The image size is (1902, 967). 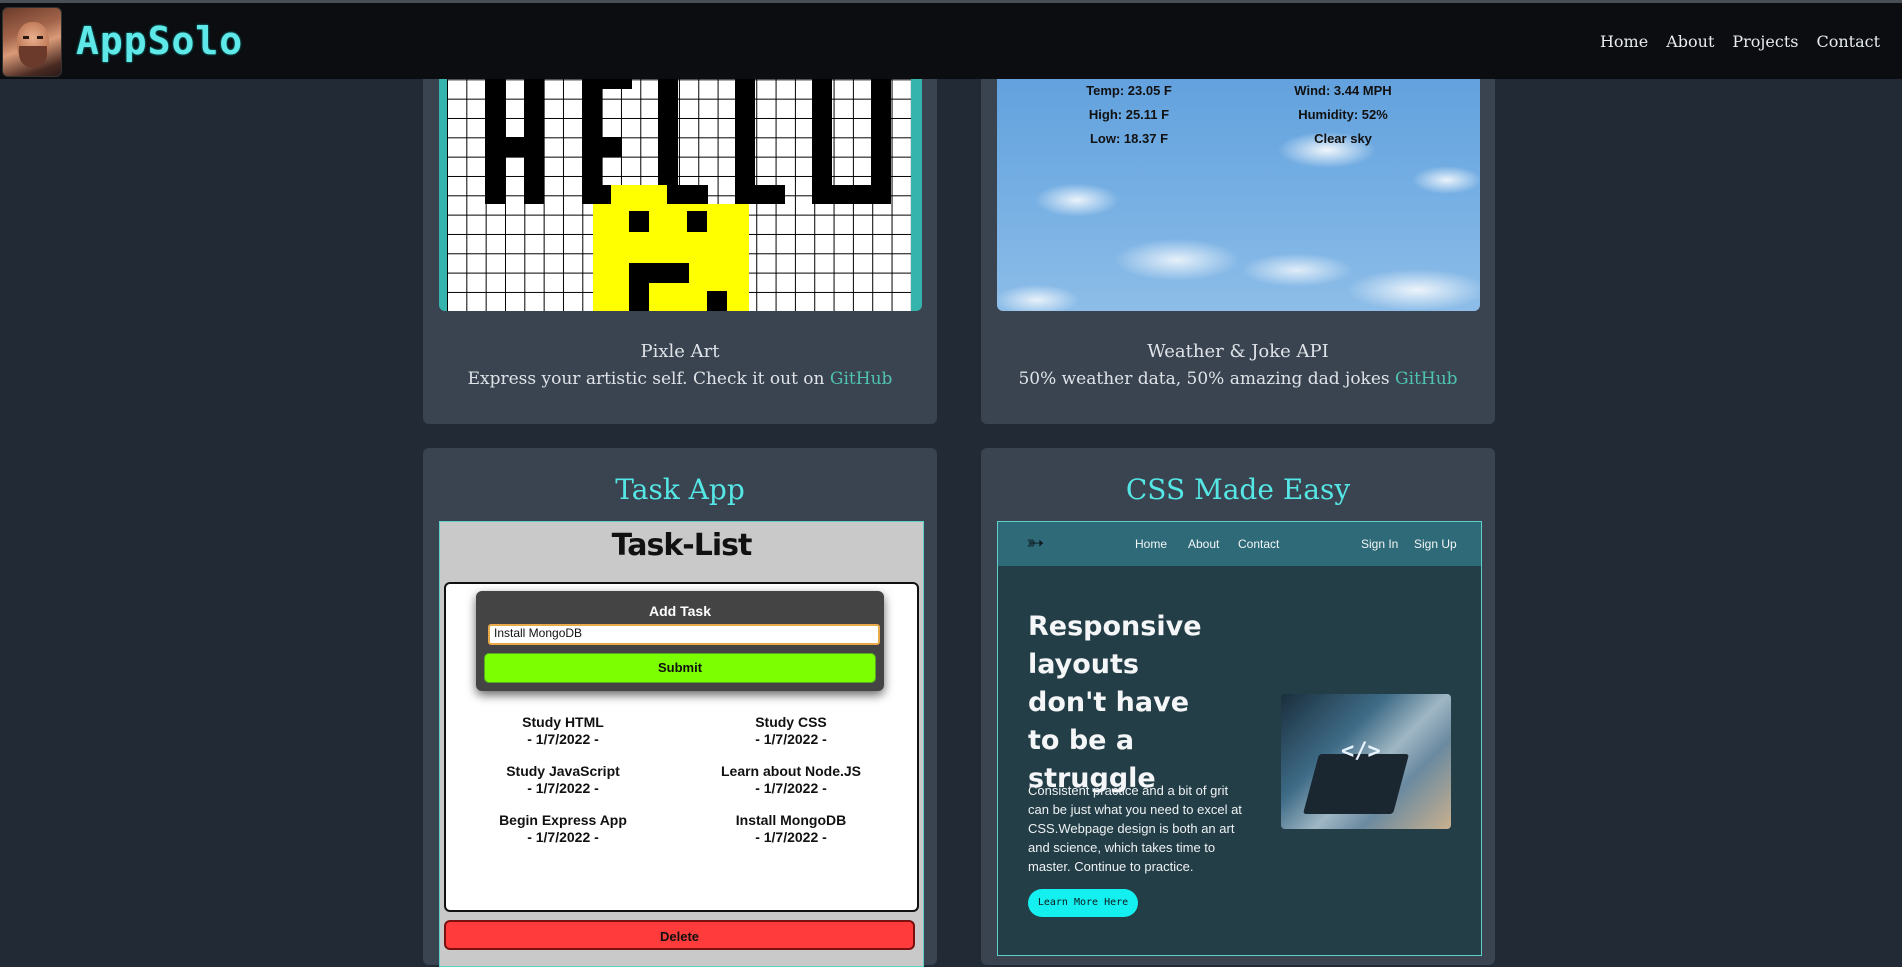 What do you see at coordinates (1204, 544) in the screenshot?
I see `css-nav-about: About` at bounding box center [1204, 544].